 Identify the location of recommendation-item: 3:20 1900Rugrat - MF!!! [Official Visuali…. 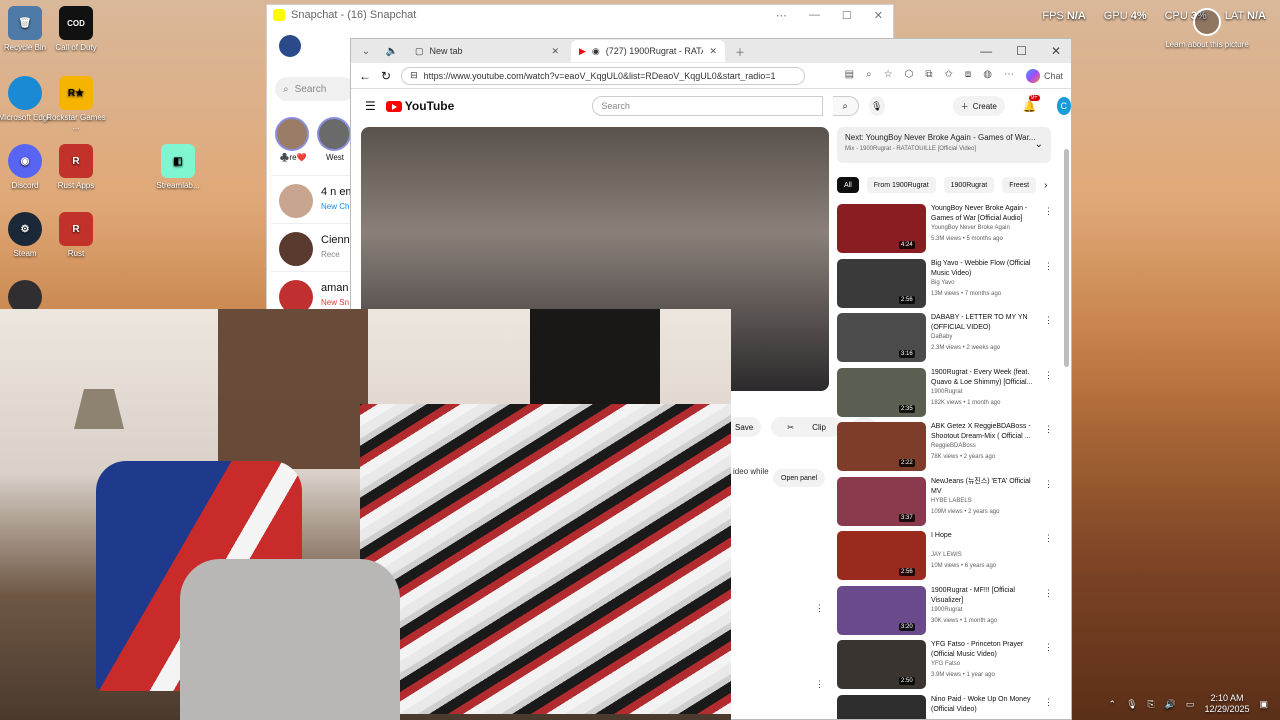
(946, 610).